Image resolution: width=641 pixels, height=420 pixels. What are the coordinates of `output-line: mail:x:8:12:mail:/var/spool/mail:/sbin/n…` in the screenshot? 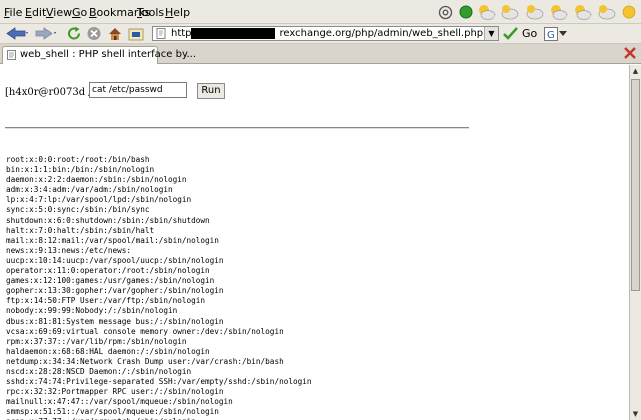 It's located at (112, 240).